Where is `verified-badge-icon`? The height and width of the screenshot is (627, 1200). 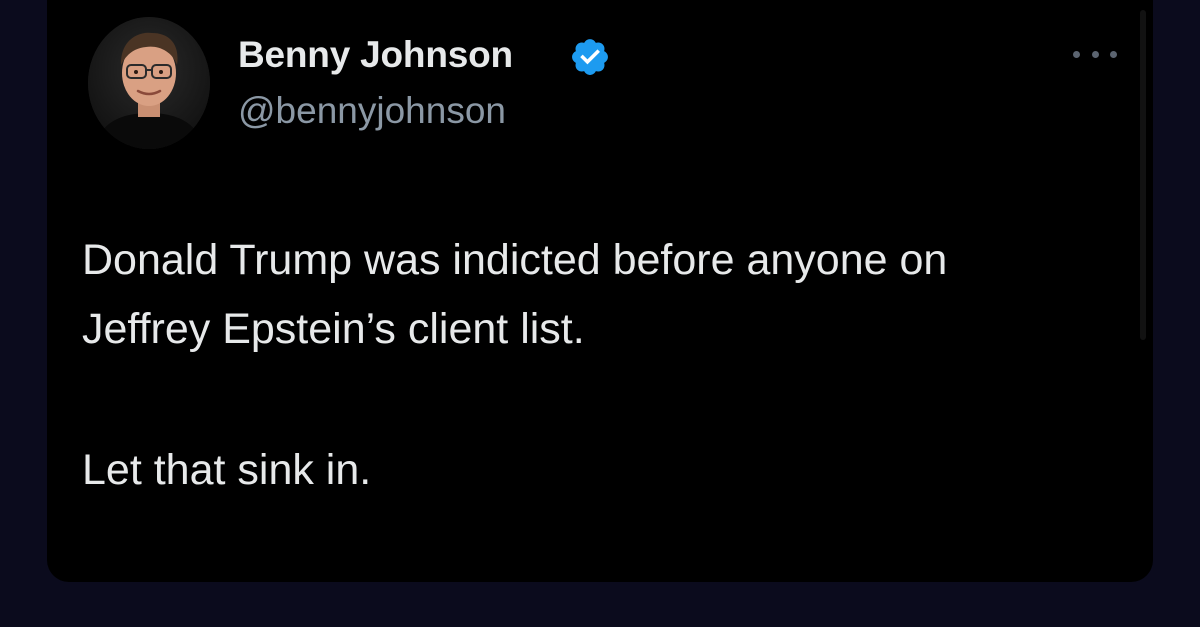
verified-badge-icon is located at coordinates (590, 57).